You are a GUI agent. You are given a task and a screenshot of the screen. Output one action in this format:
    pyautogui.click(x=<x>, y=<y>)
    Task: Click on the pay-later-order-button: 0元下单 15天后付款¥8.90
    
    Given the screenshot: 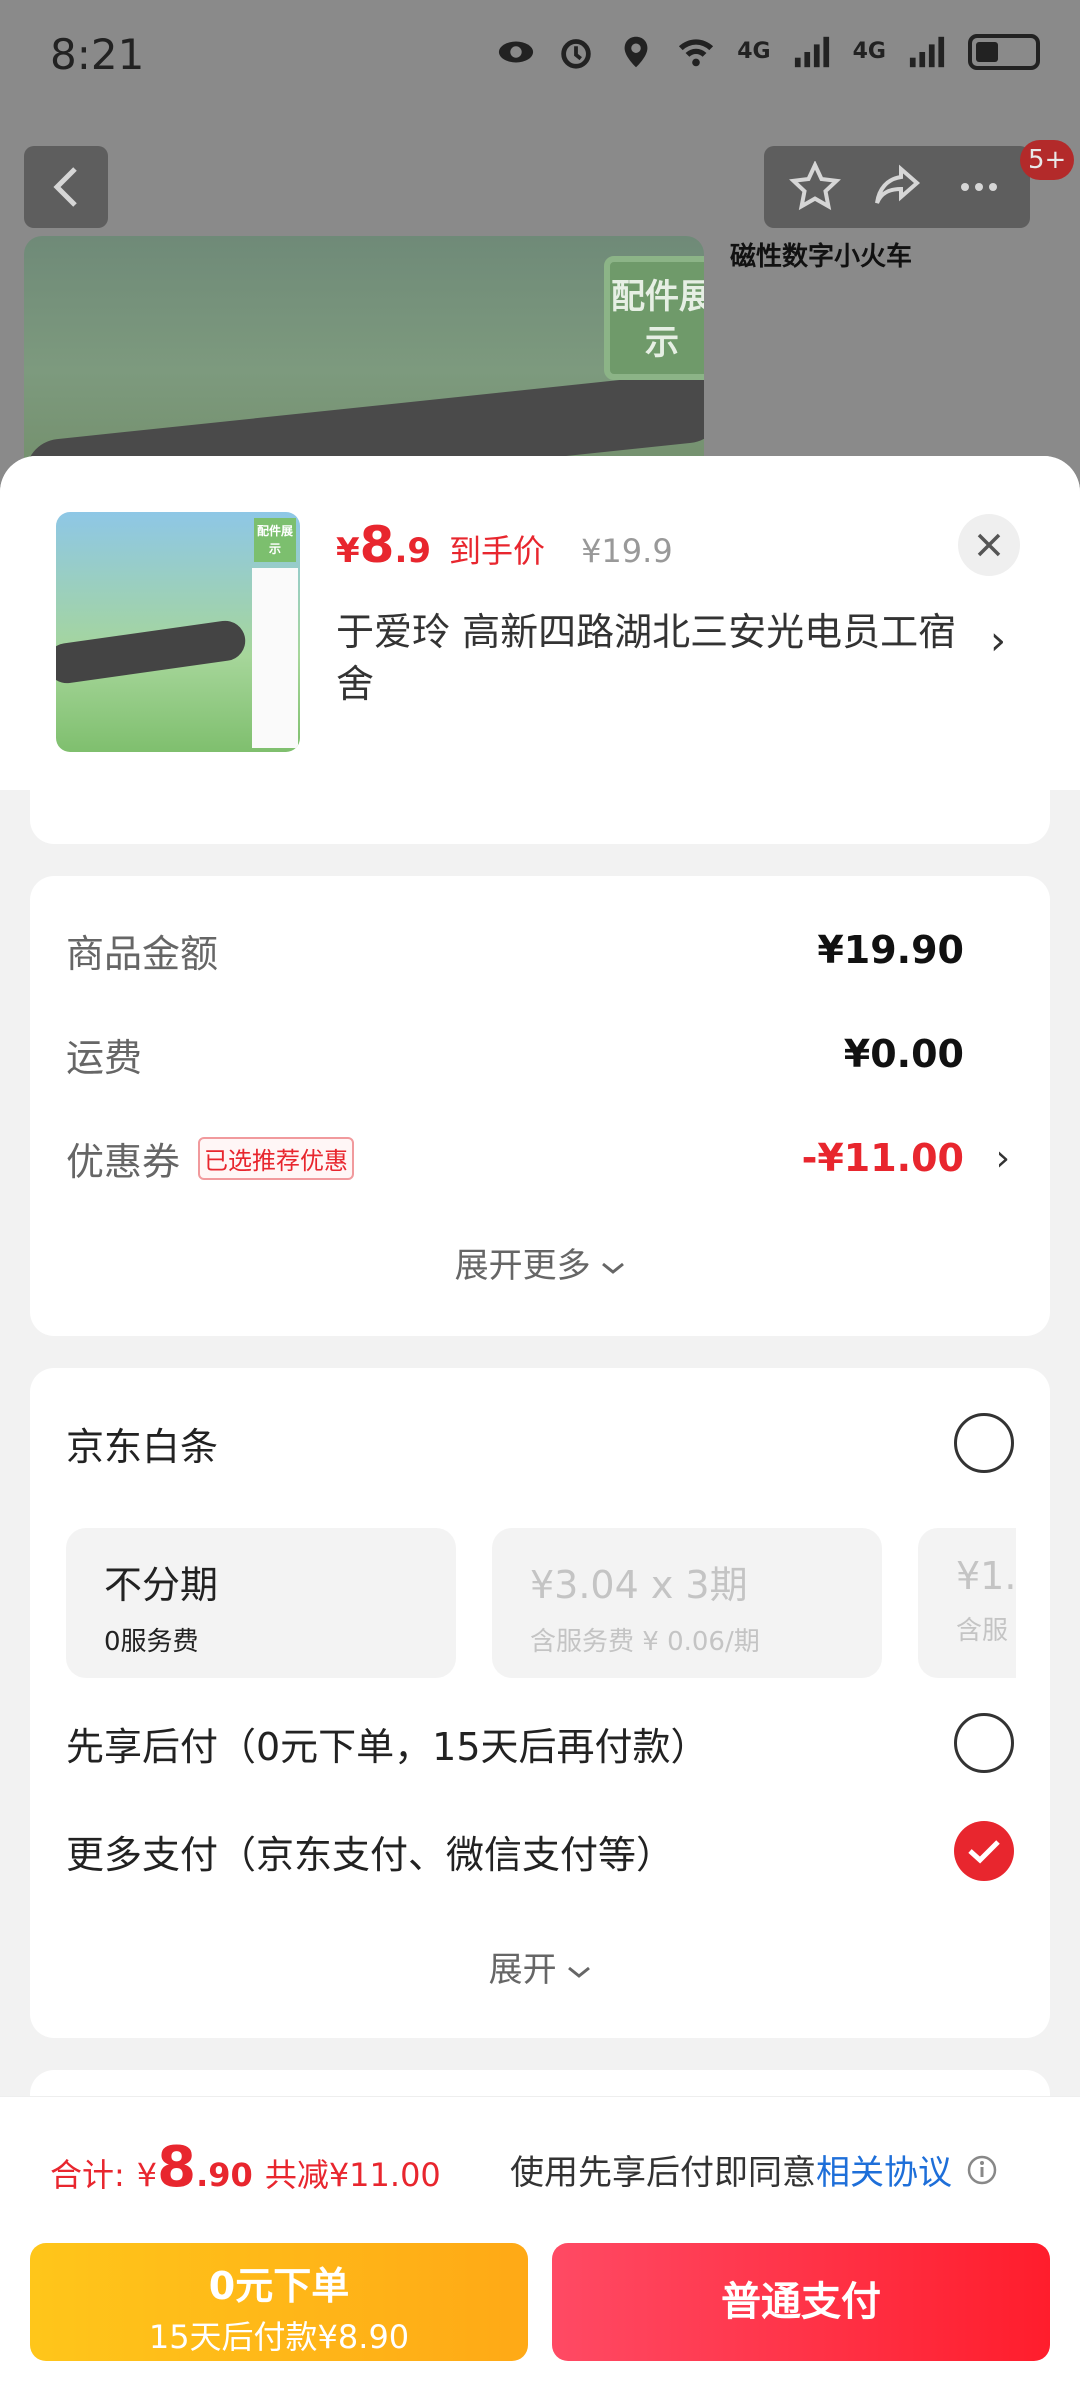 What is the action you would take?
    pyautogui.click(x=279, y=2302)
    